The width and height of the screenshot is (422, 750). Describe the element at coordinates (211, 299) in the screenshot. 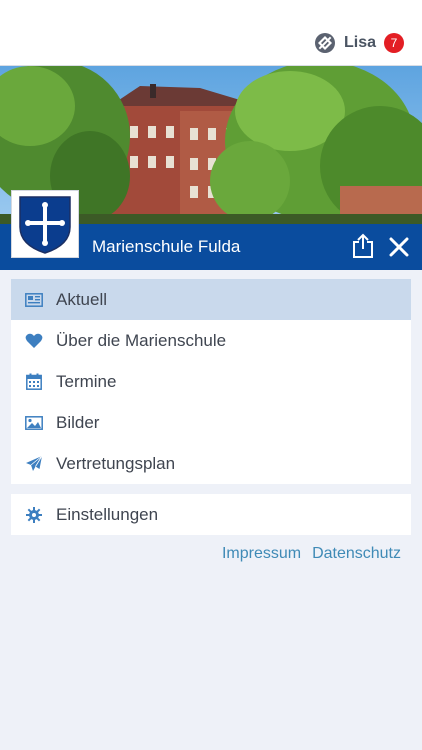

I see `menu-item-aktuell: Aktuell` at that location.